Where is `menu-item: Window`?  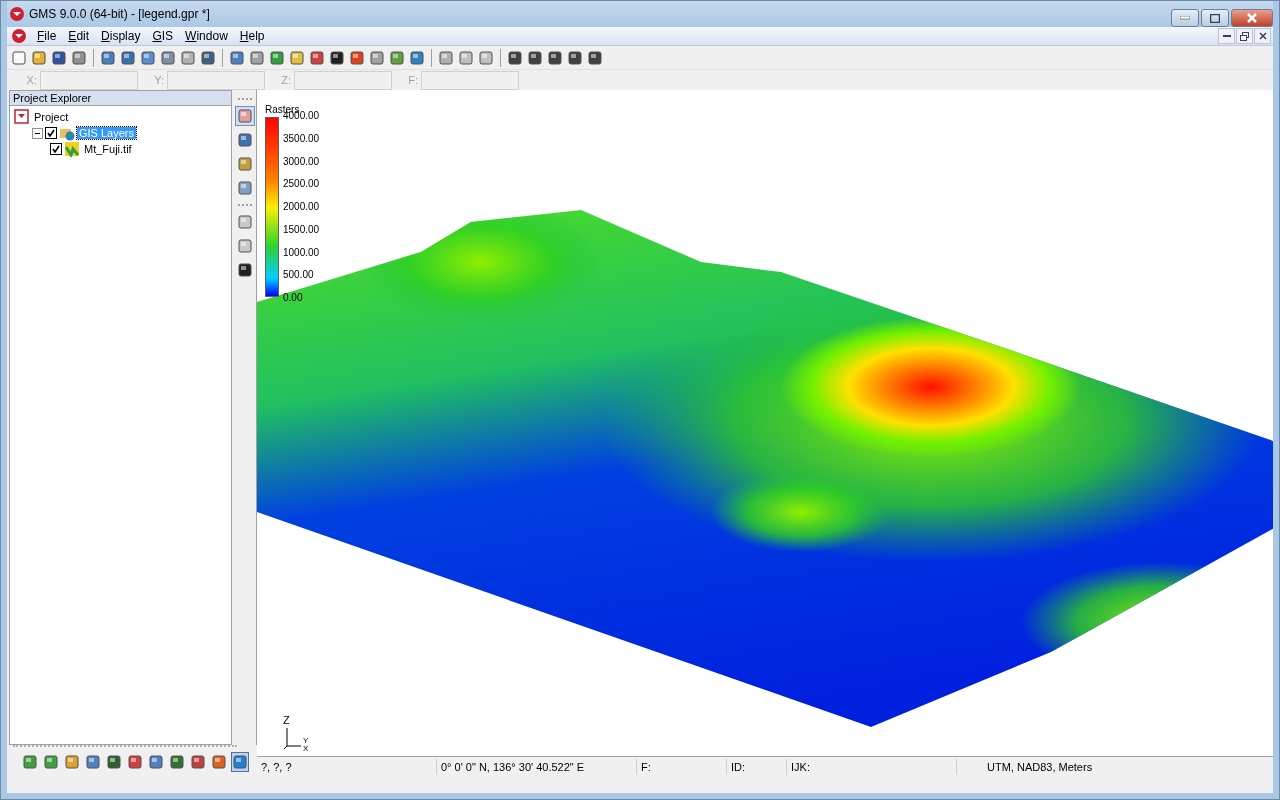 menu-item: Window is located at coordinates (206, 36).